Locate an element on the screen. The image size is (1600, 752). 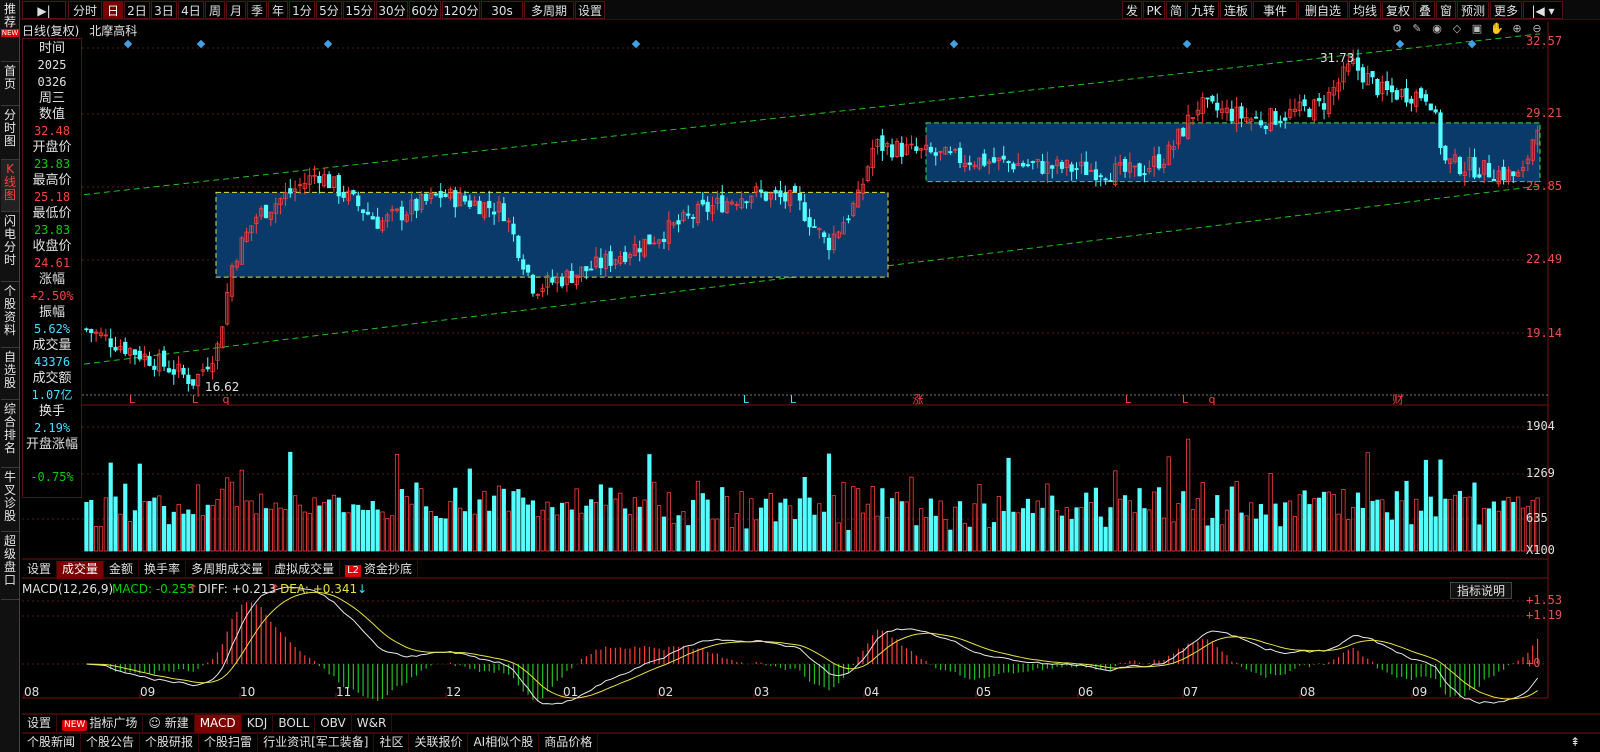
collapse-arrow-icon: ▶| is located at coordinates (44, 10).